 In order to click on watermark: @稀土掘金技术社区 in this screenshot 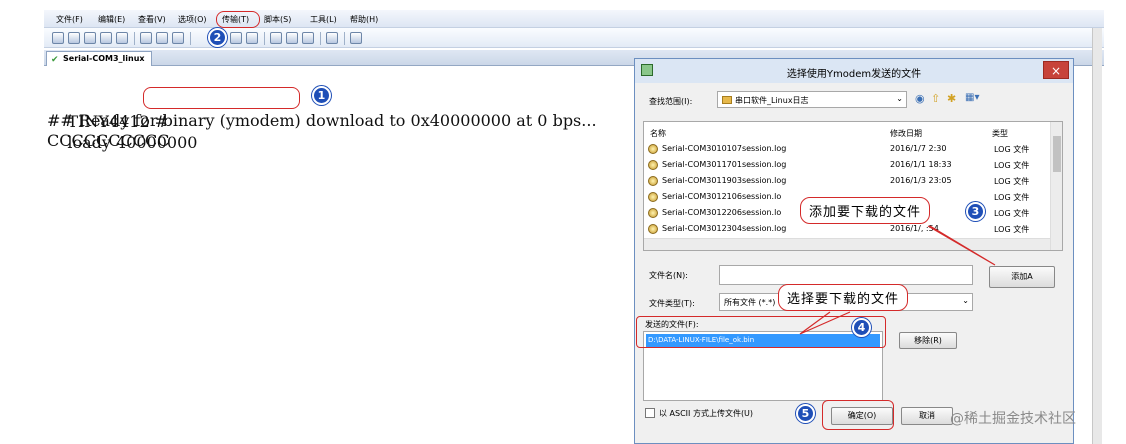, I will do `click(1013, 419)`.